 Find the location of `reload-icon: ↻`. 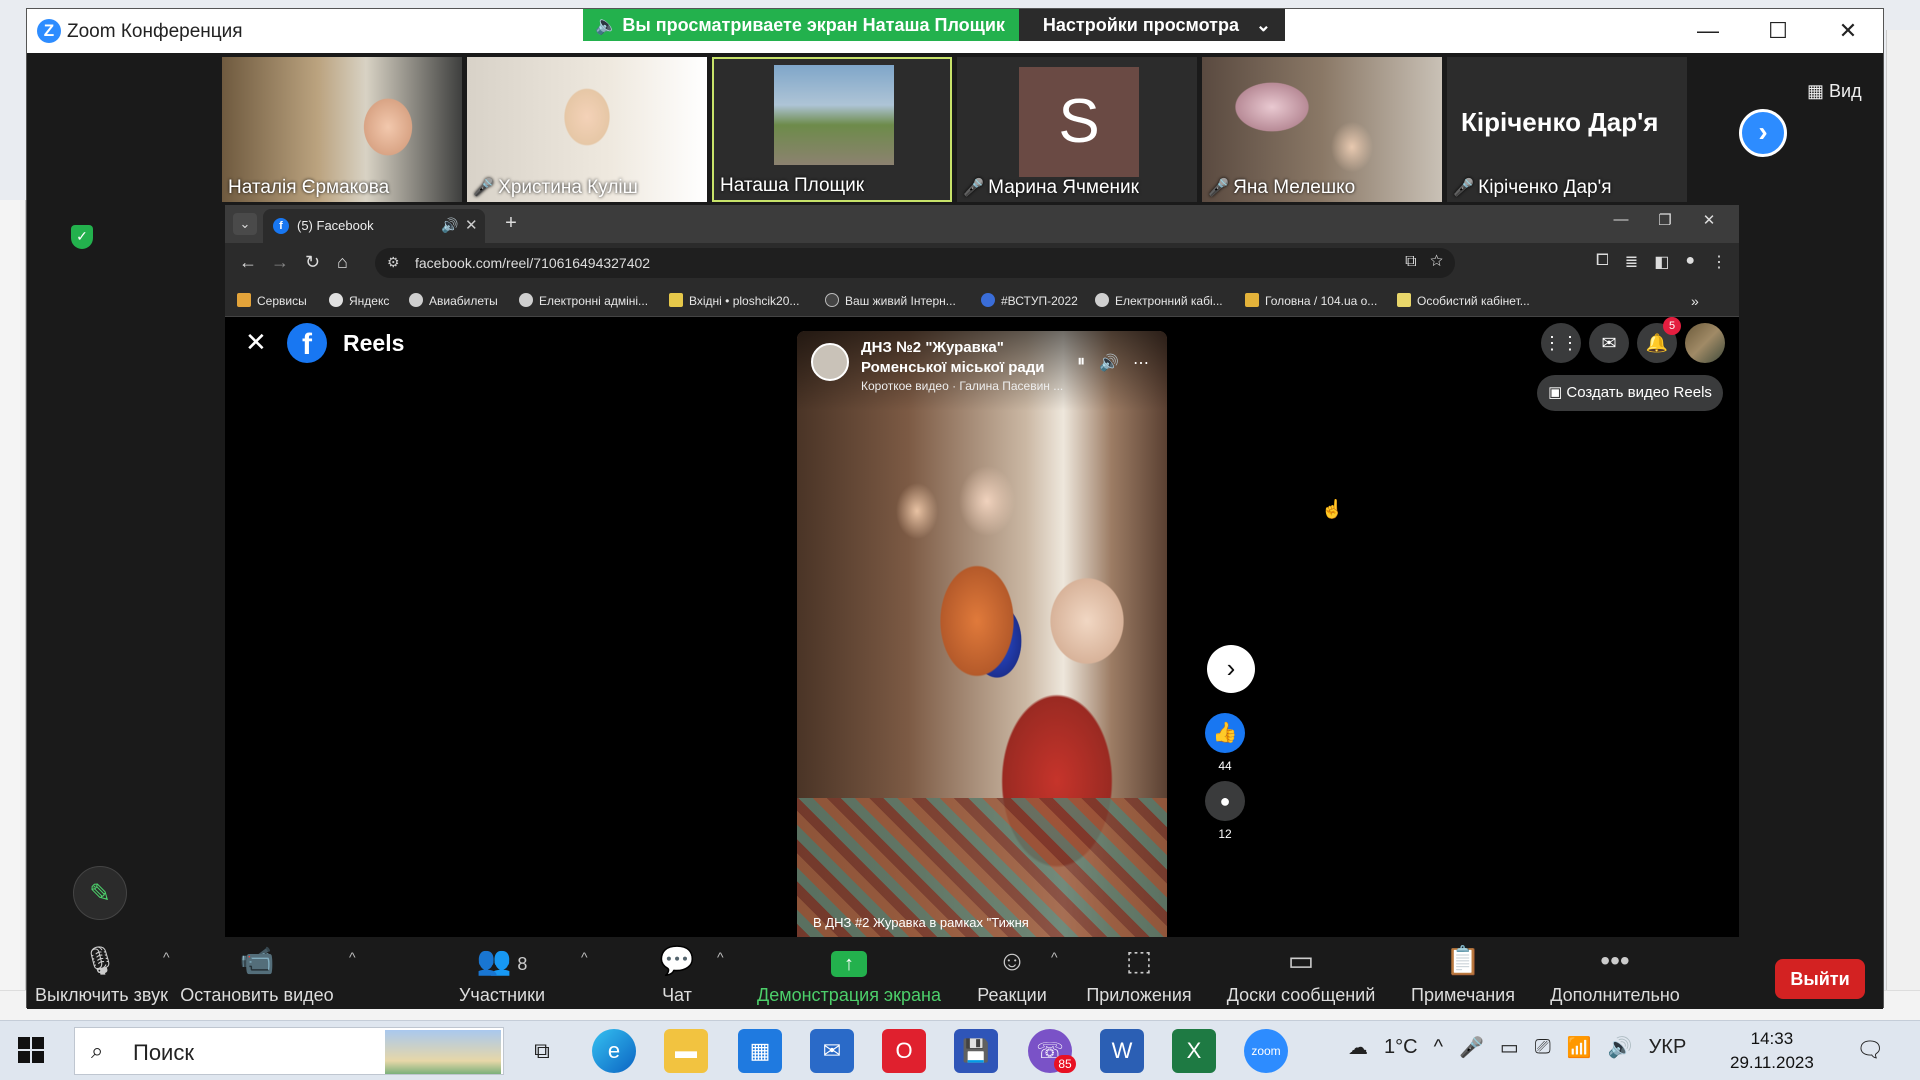

reload-icon: ↻ is located at coordinates (312, 262).